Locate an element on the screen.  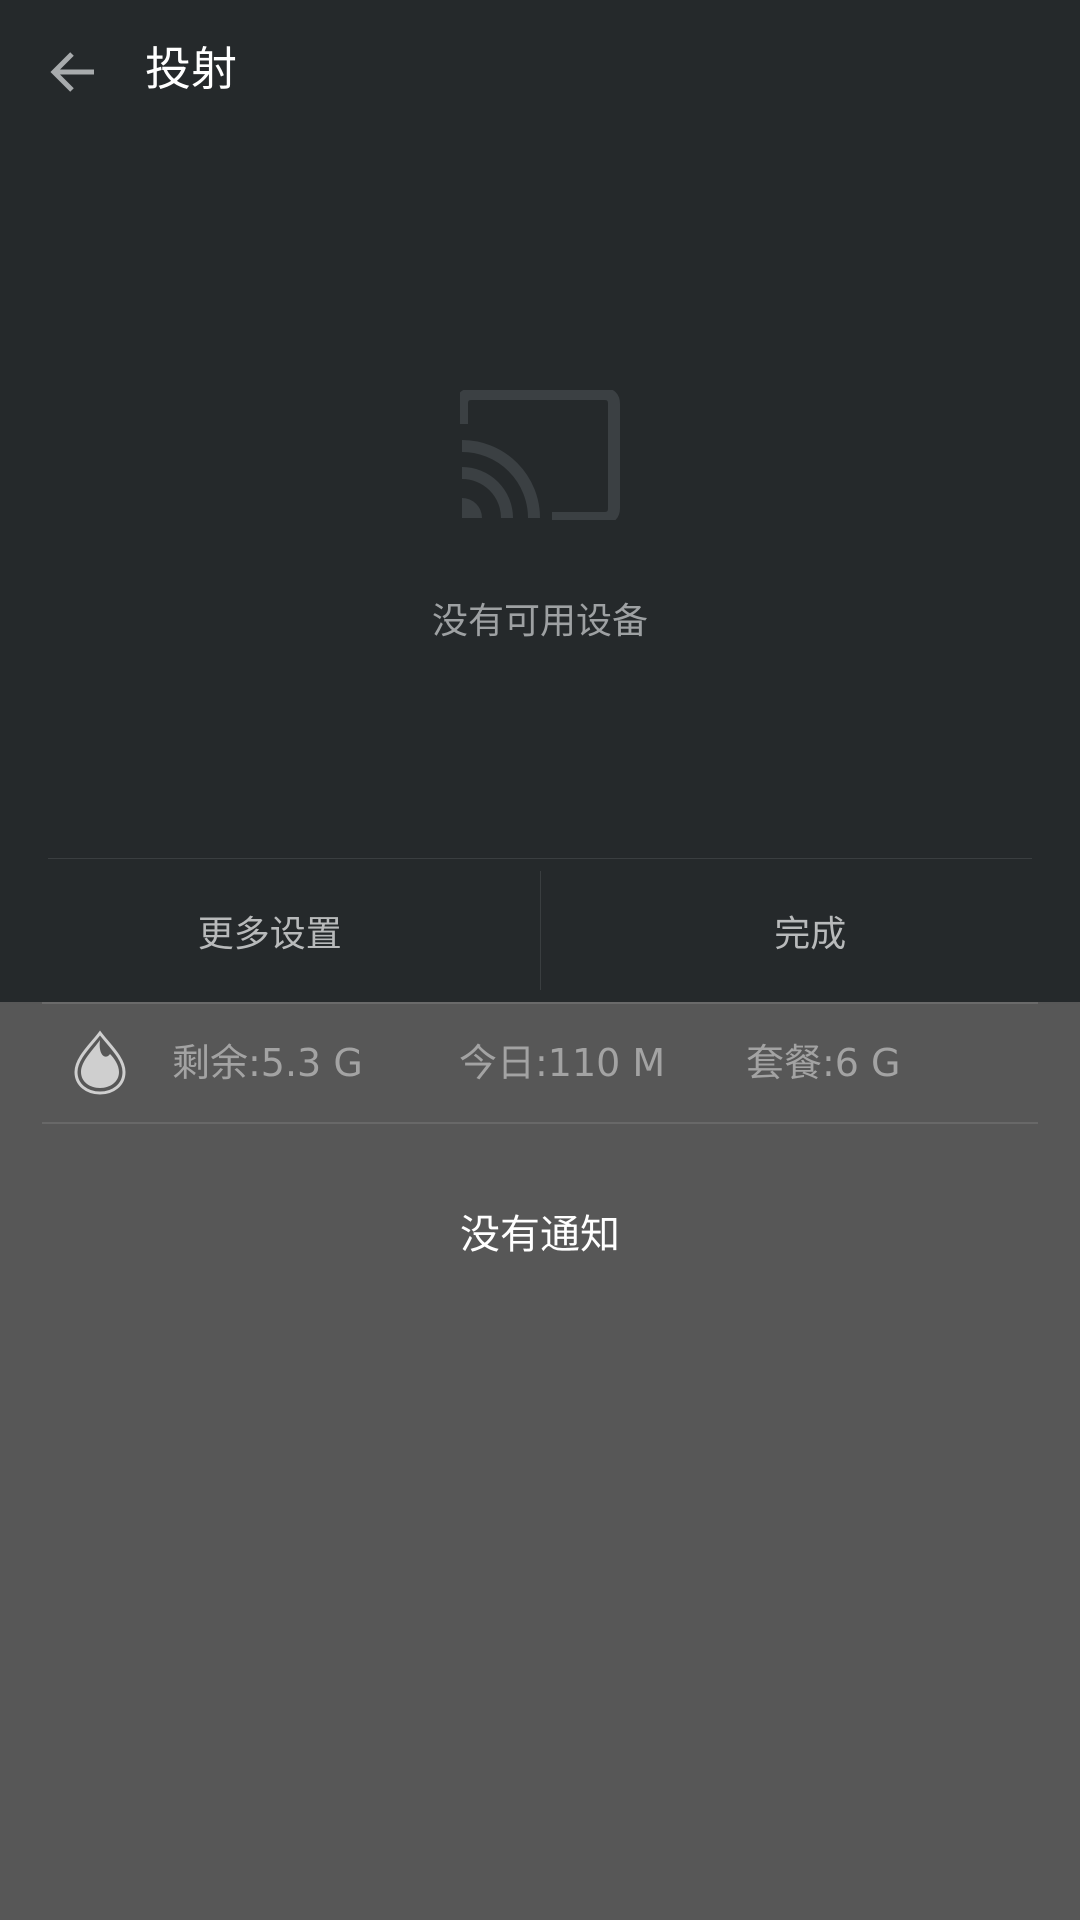
data-plan: 套餐:6 G is located at coordinates (823, 1063).